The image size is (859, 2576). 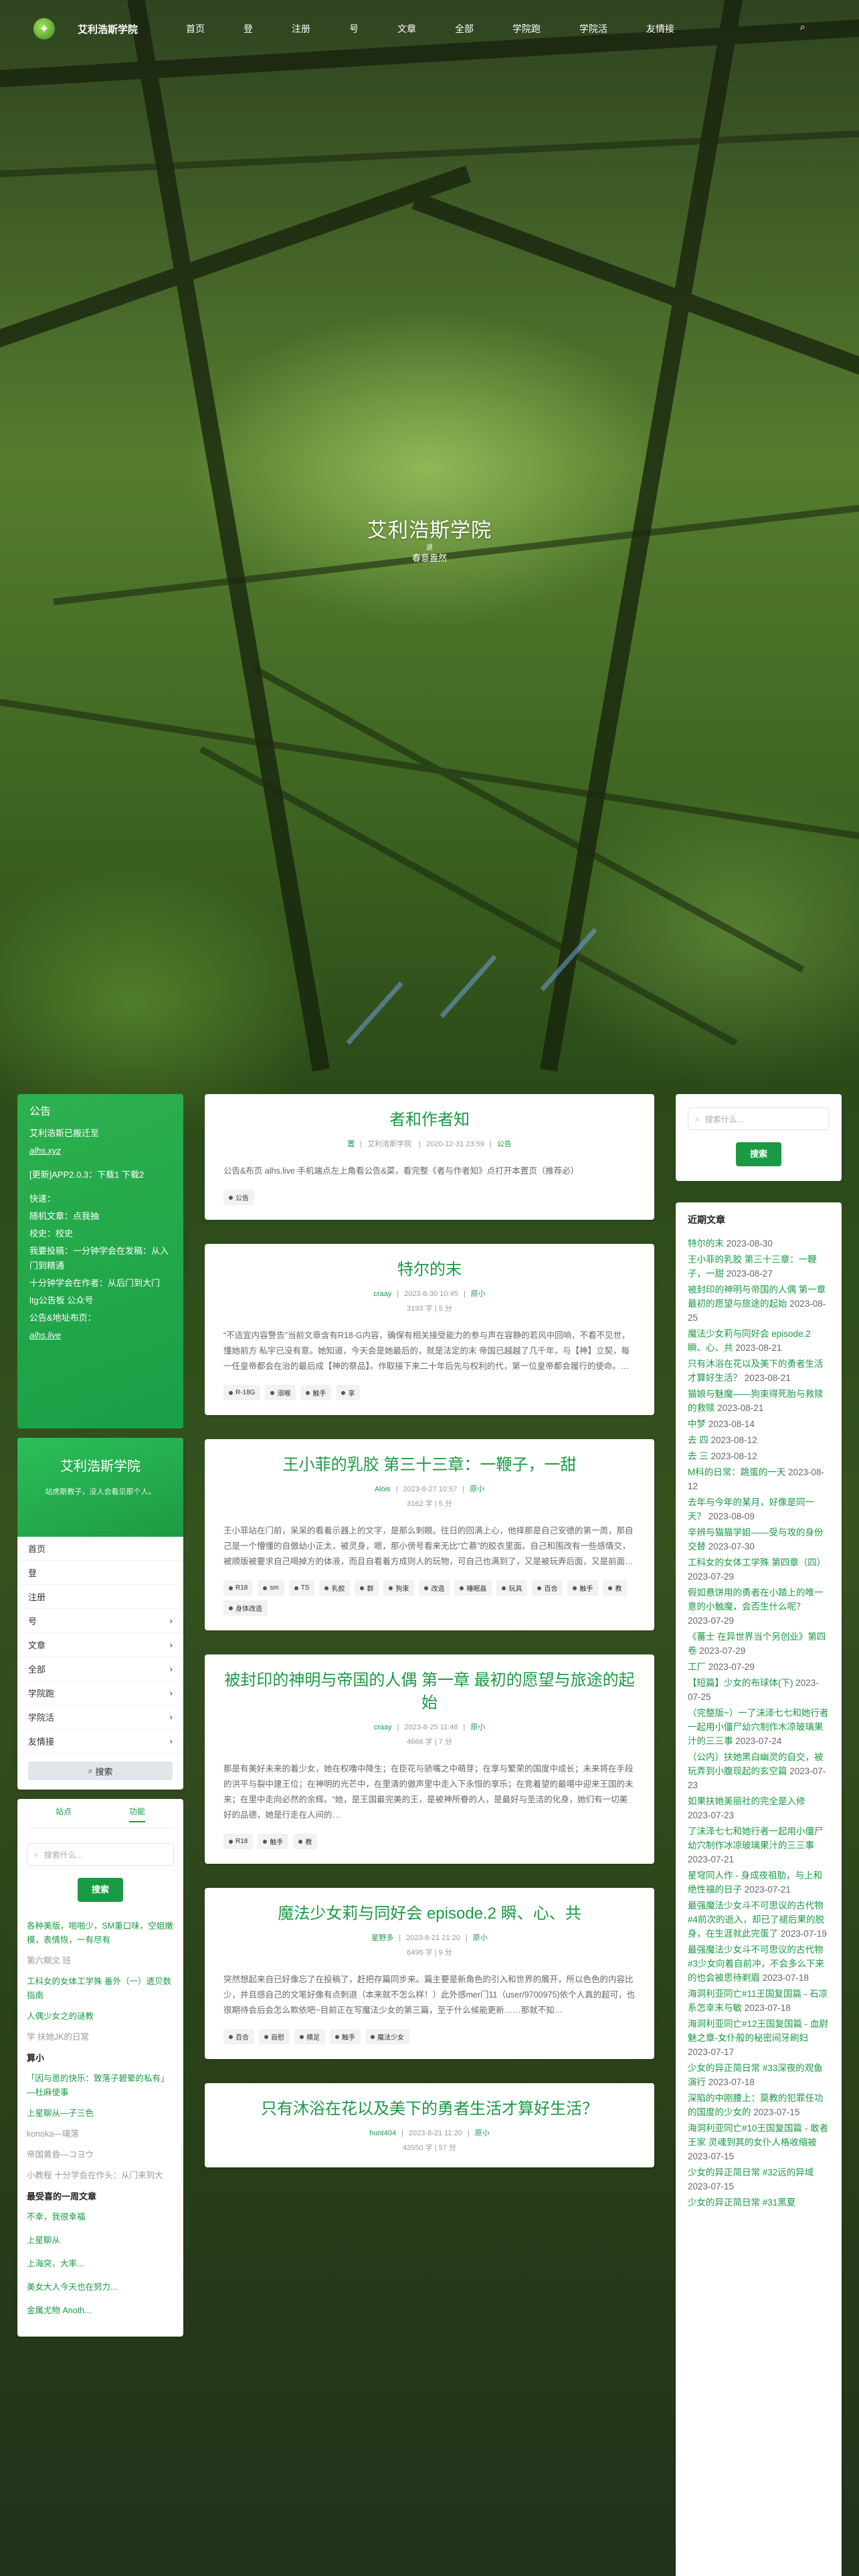 I want to click on notice-line: 校史：校史, so click(x=100, y=1233).